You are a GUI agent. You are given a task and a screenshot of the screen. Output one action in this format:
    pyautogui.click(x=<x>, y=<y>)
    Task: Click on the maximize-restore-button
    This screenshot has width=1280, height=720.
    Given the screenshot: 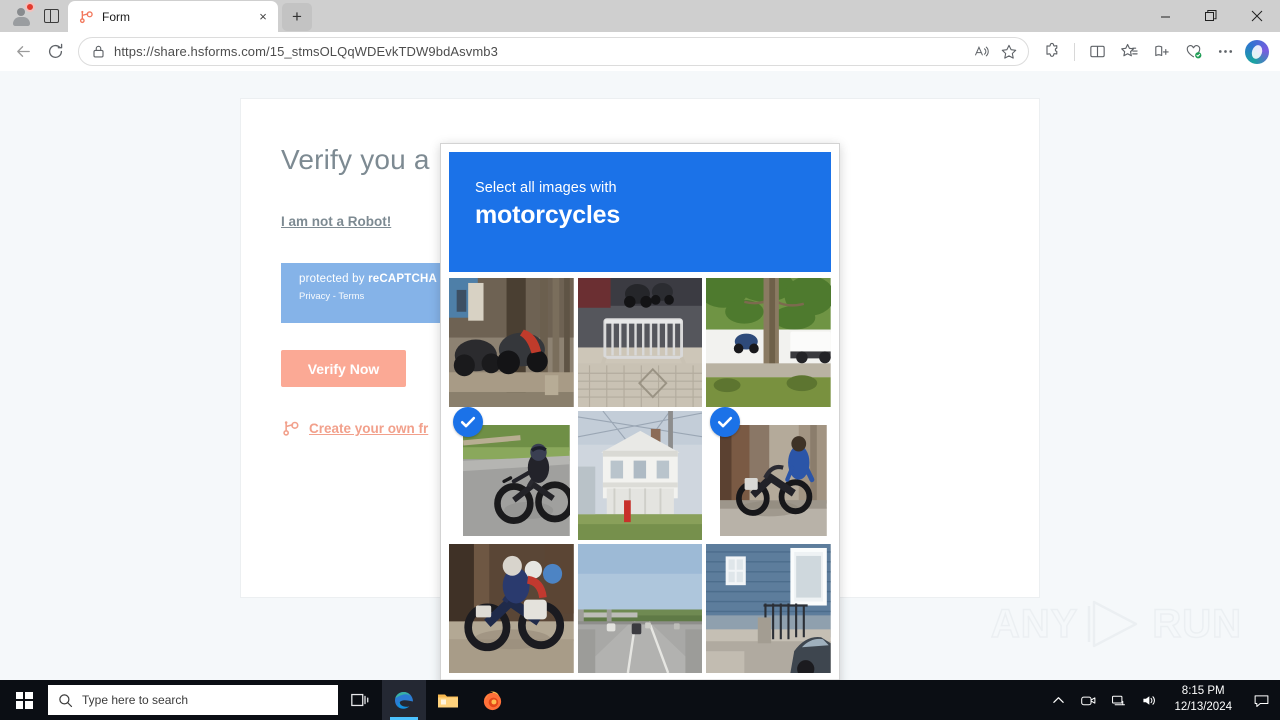 What is the action you would take?
    pyautogui.click(x=1211, y=16)
    